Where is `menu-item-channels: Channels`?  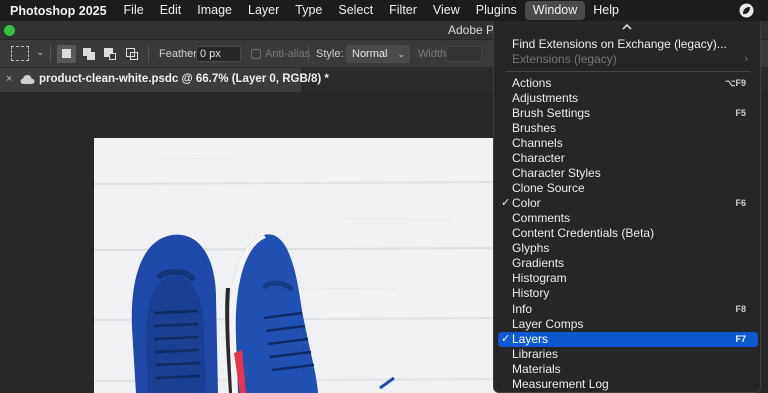
menu-item-channels: Channels is located at coordinates (628, 143).